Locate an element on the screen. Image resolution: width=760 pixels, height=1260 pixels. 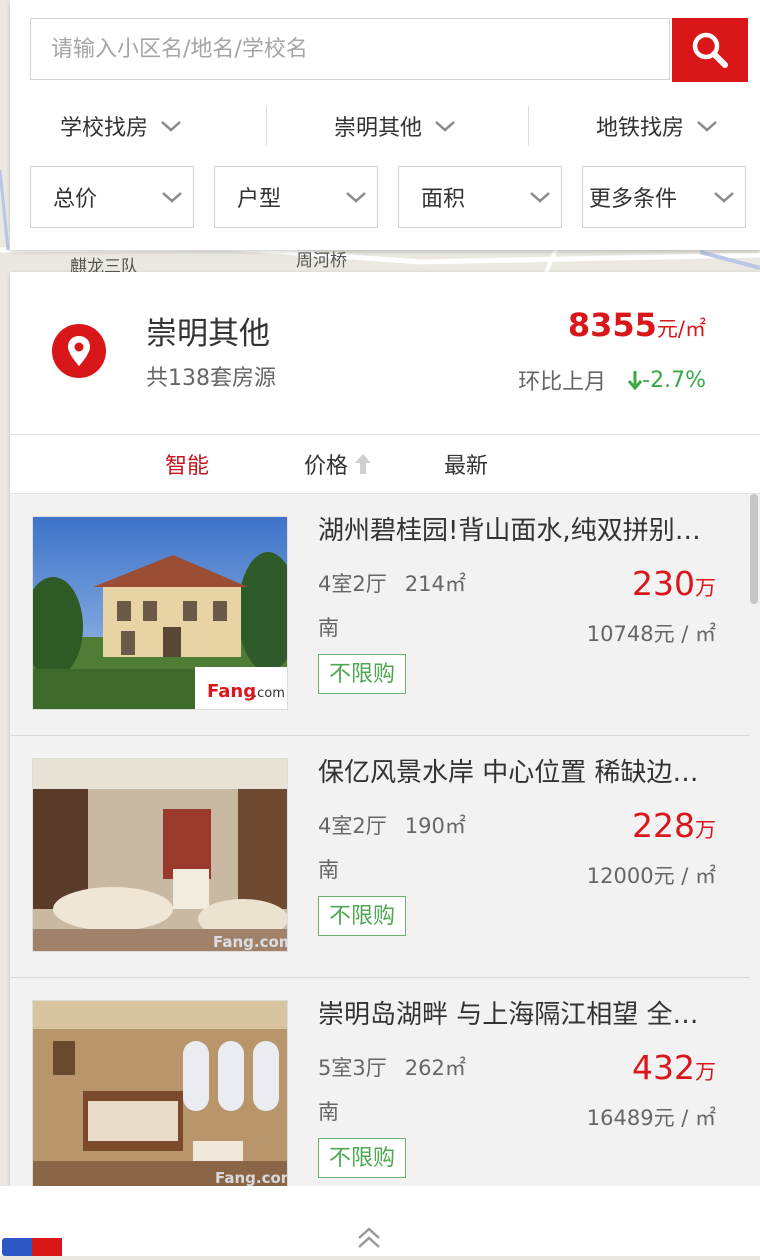
total-price-select: 总价 is located at coordinates (112, 197).